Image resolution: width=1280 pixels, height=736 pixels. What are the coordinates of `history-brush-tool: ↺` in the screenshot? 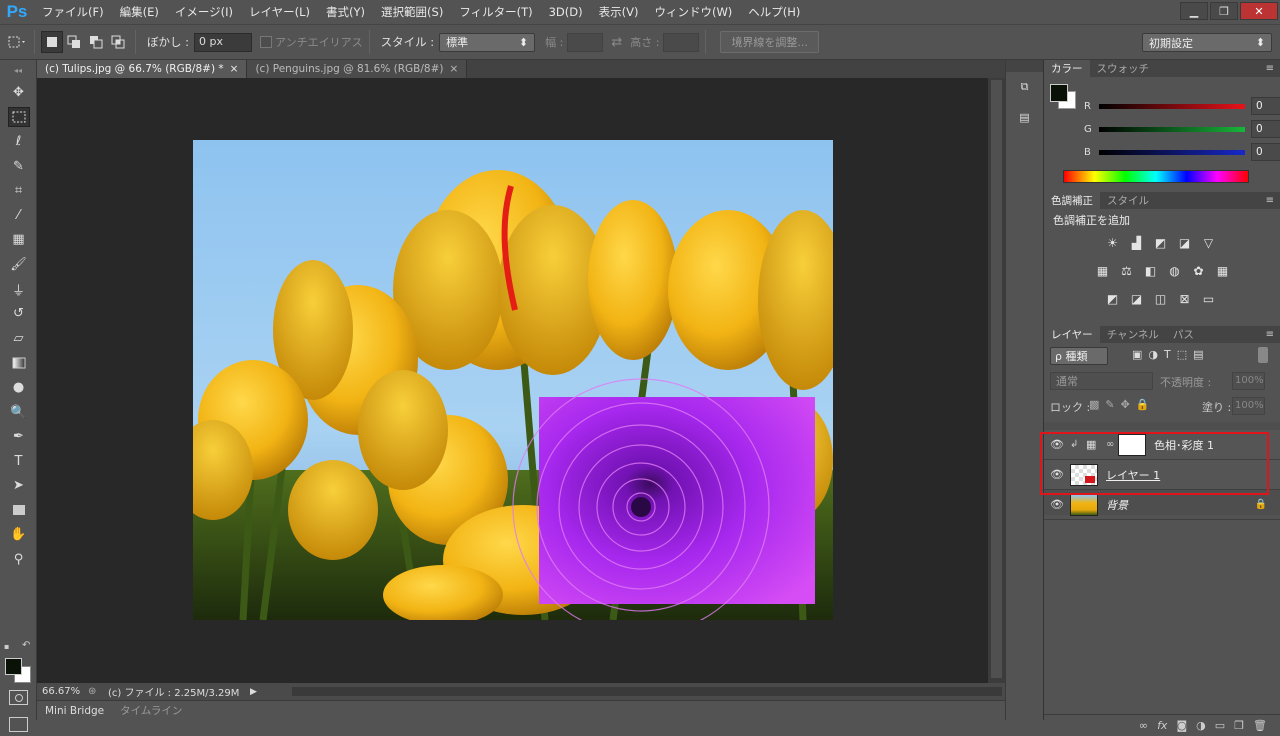 It's located at (18, 313).